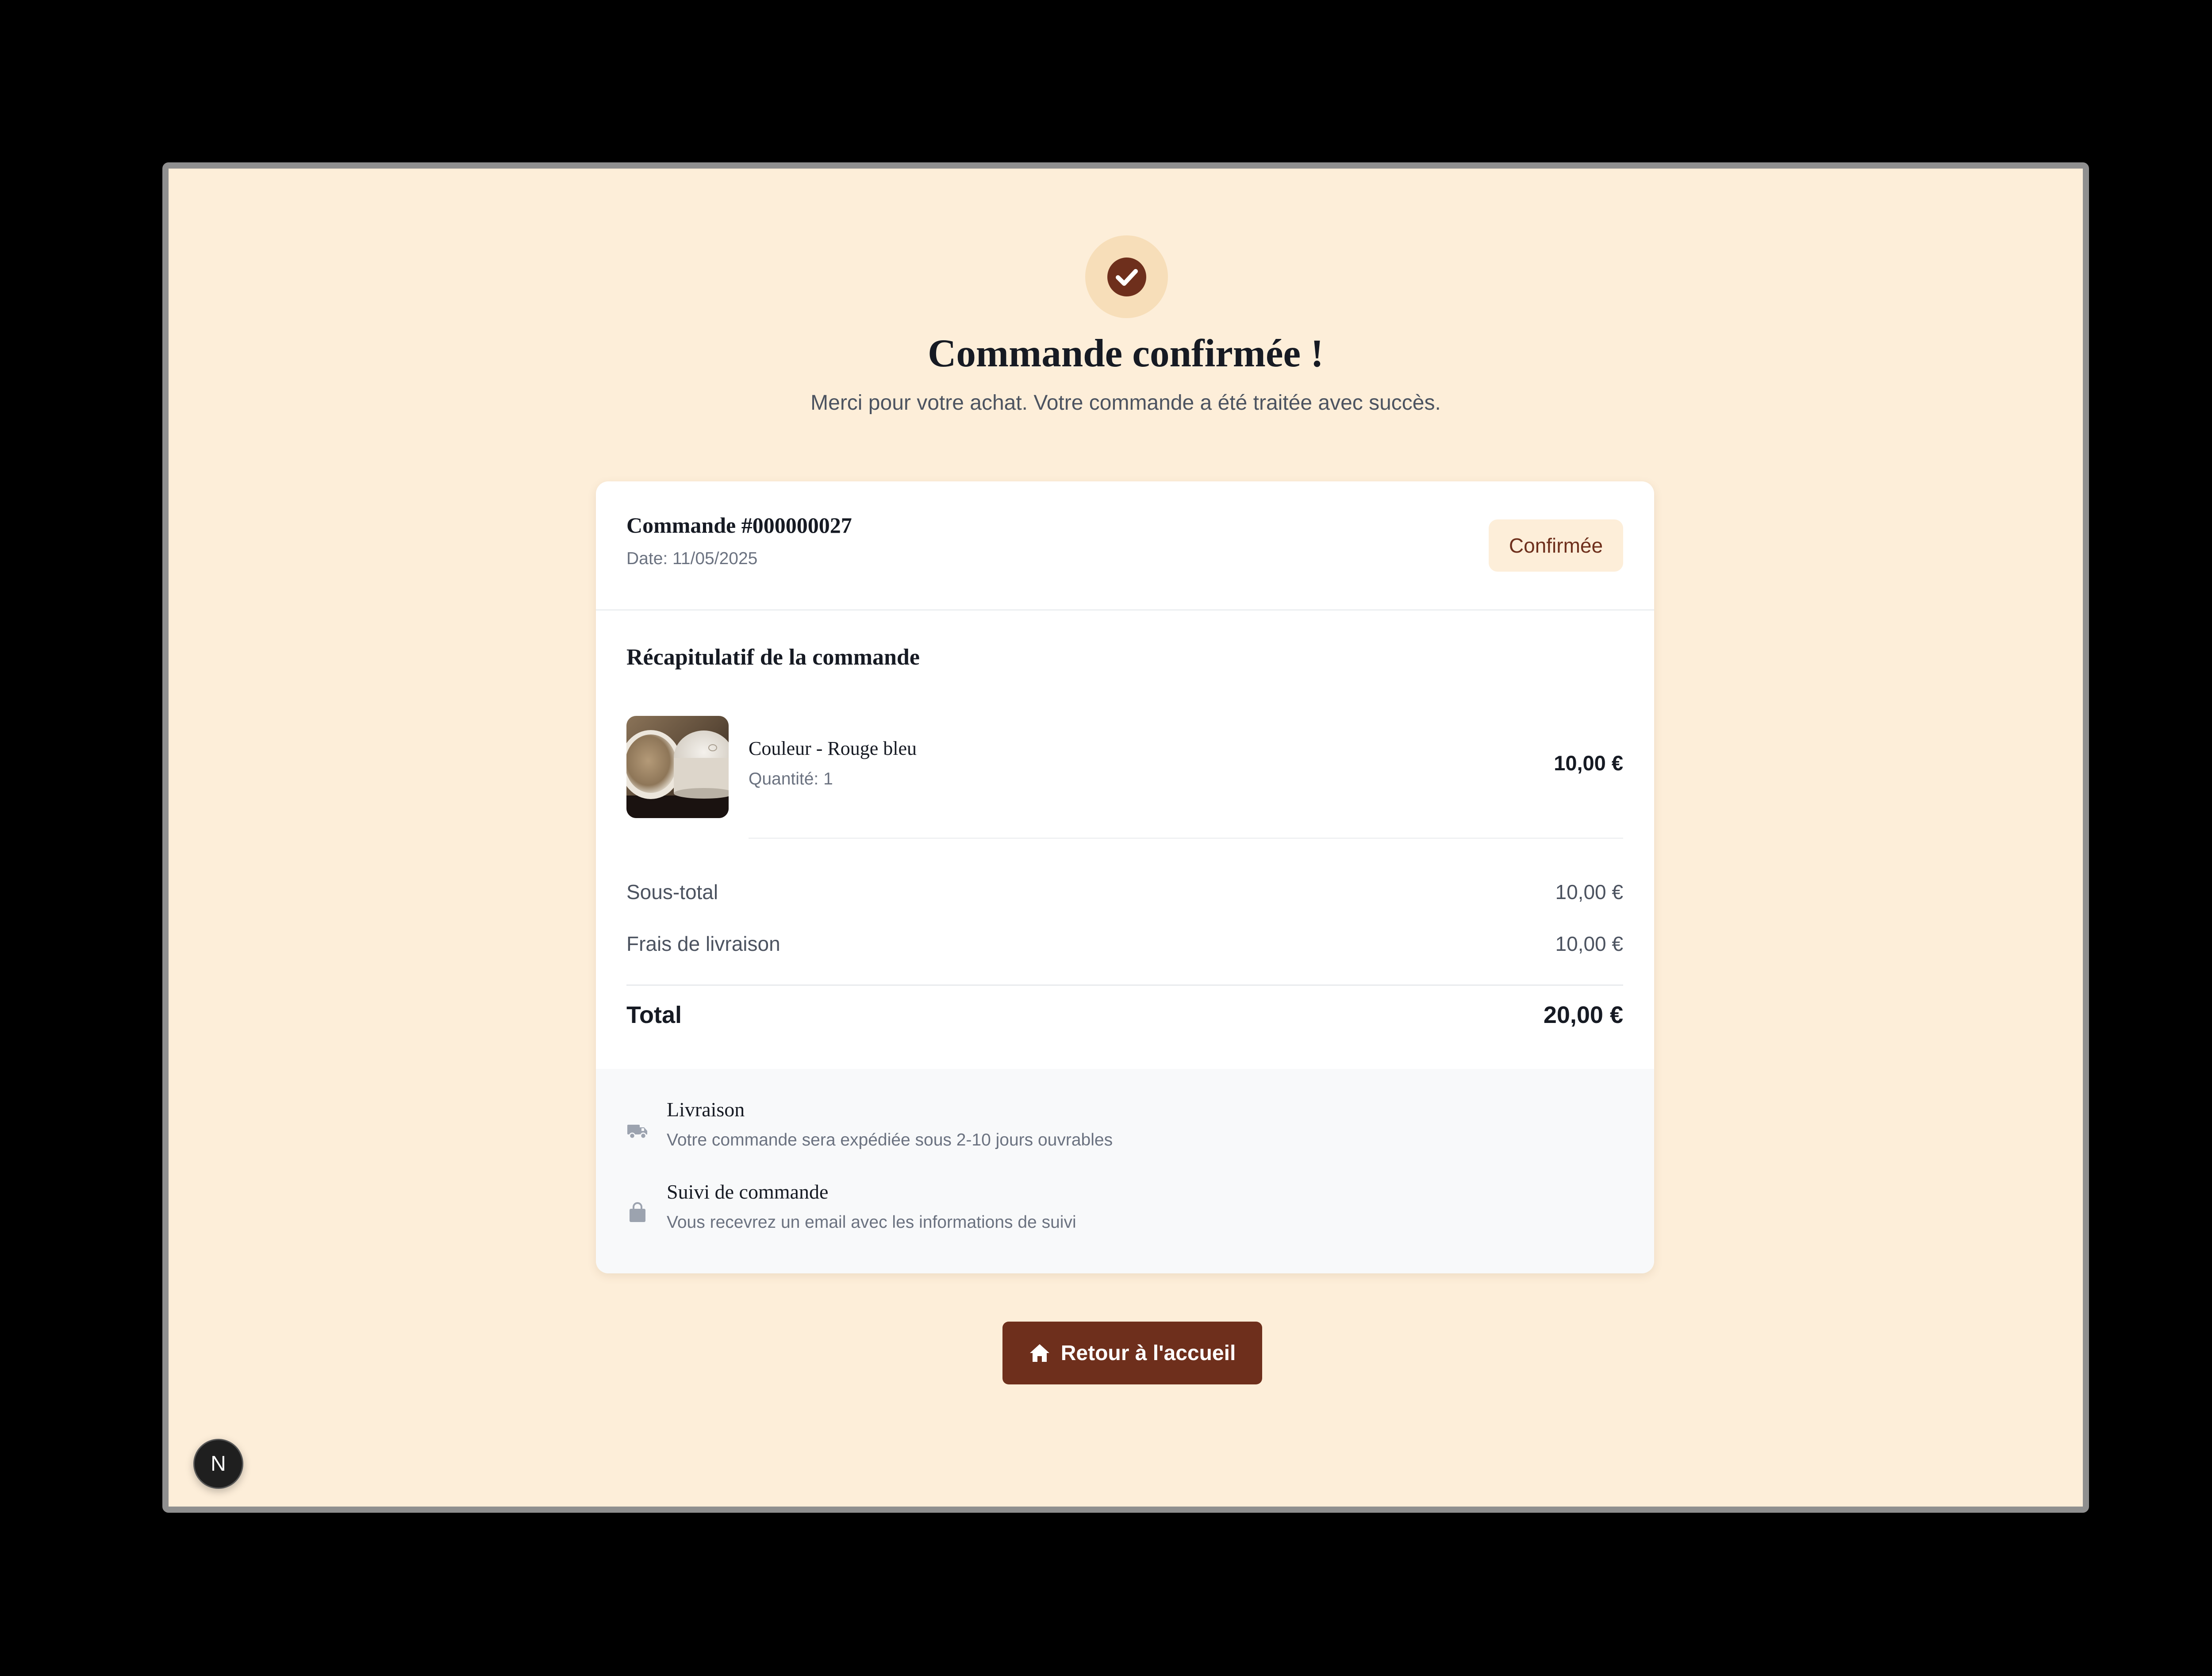 The height and width of the screenshot is (1676, 2212). I want to click on info-title: Livraison, so click(706, 1109).